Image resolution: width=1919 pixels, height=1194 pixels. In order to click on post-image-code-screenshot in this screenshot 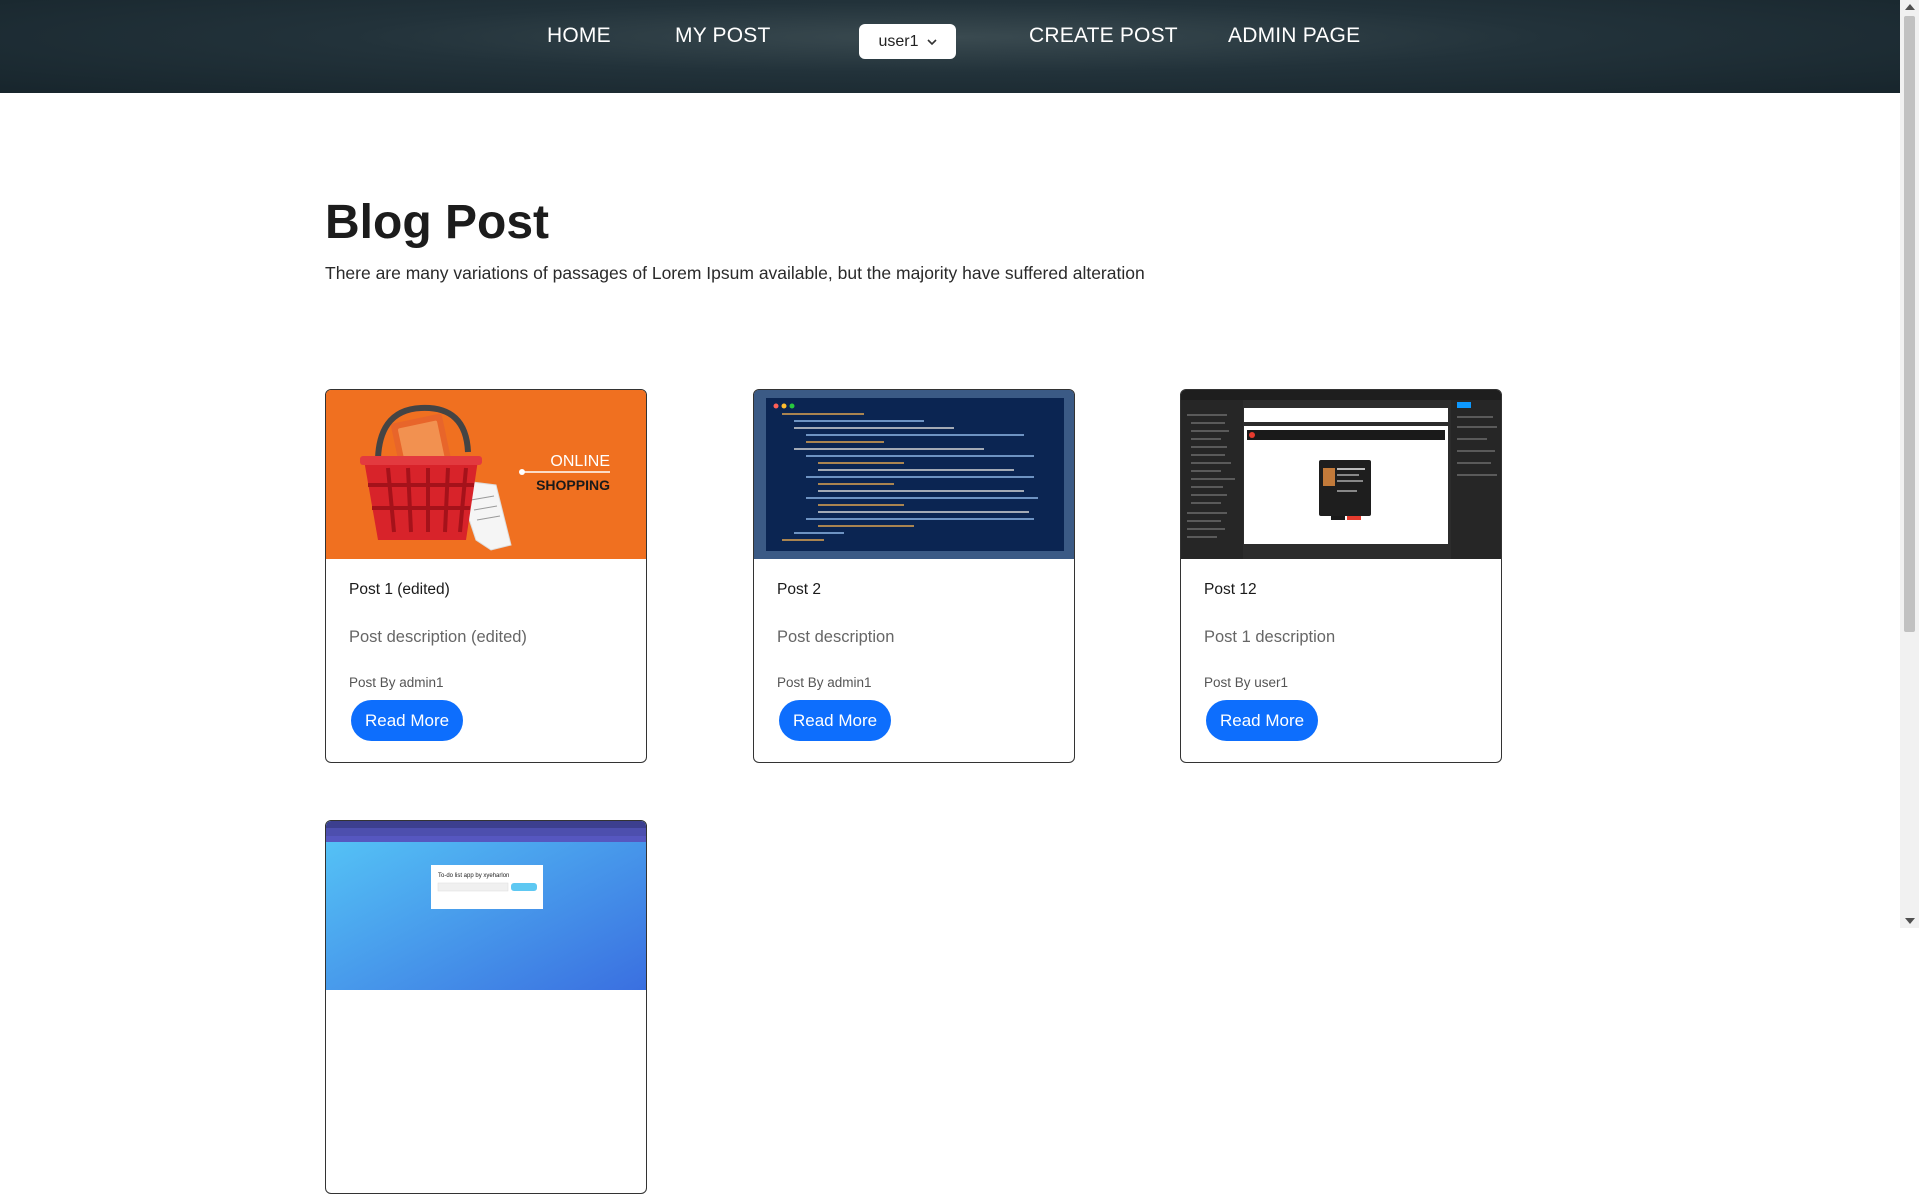, I will do `click(914, 474)`.